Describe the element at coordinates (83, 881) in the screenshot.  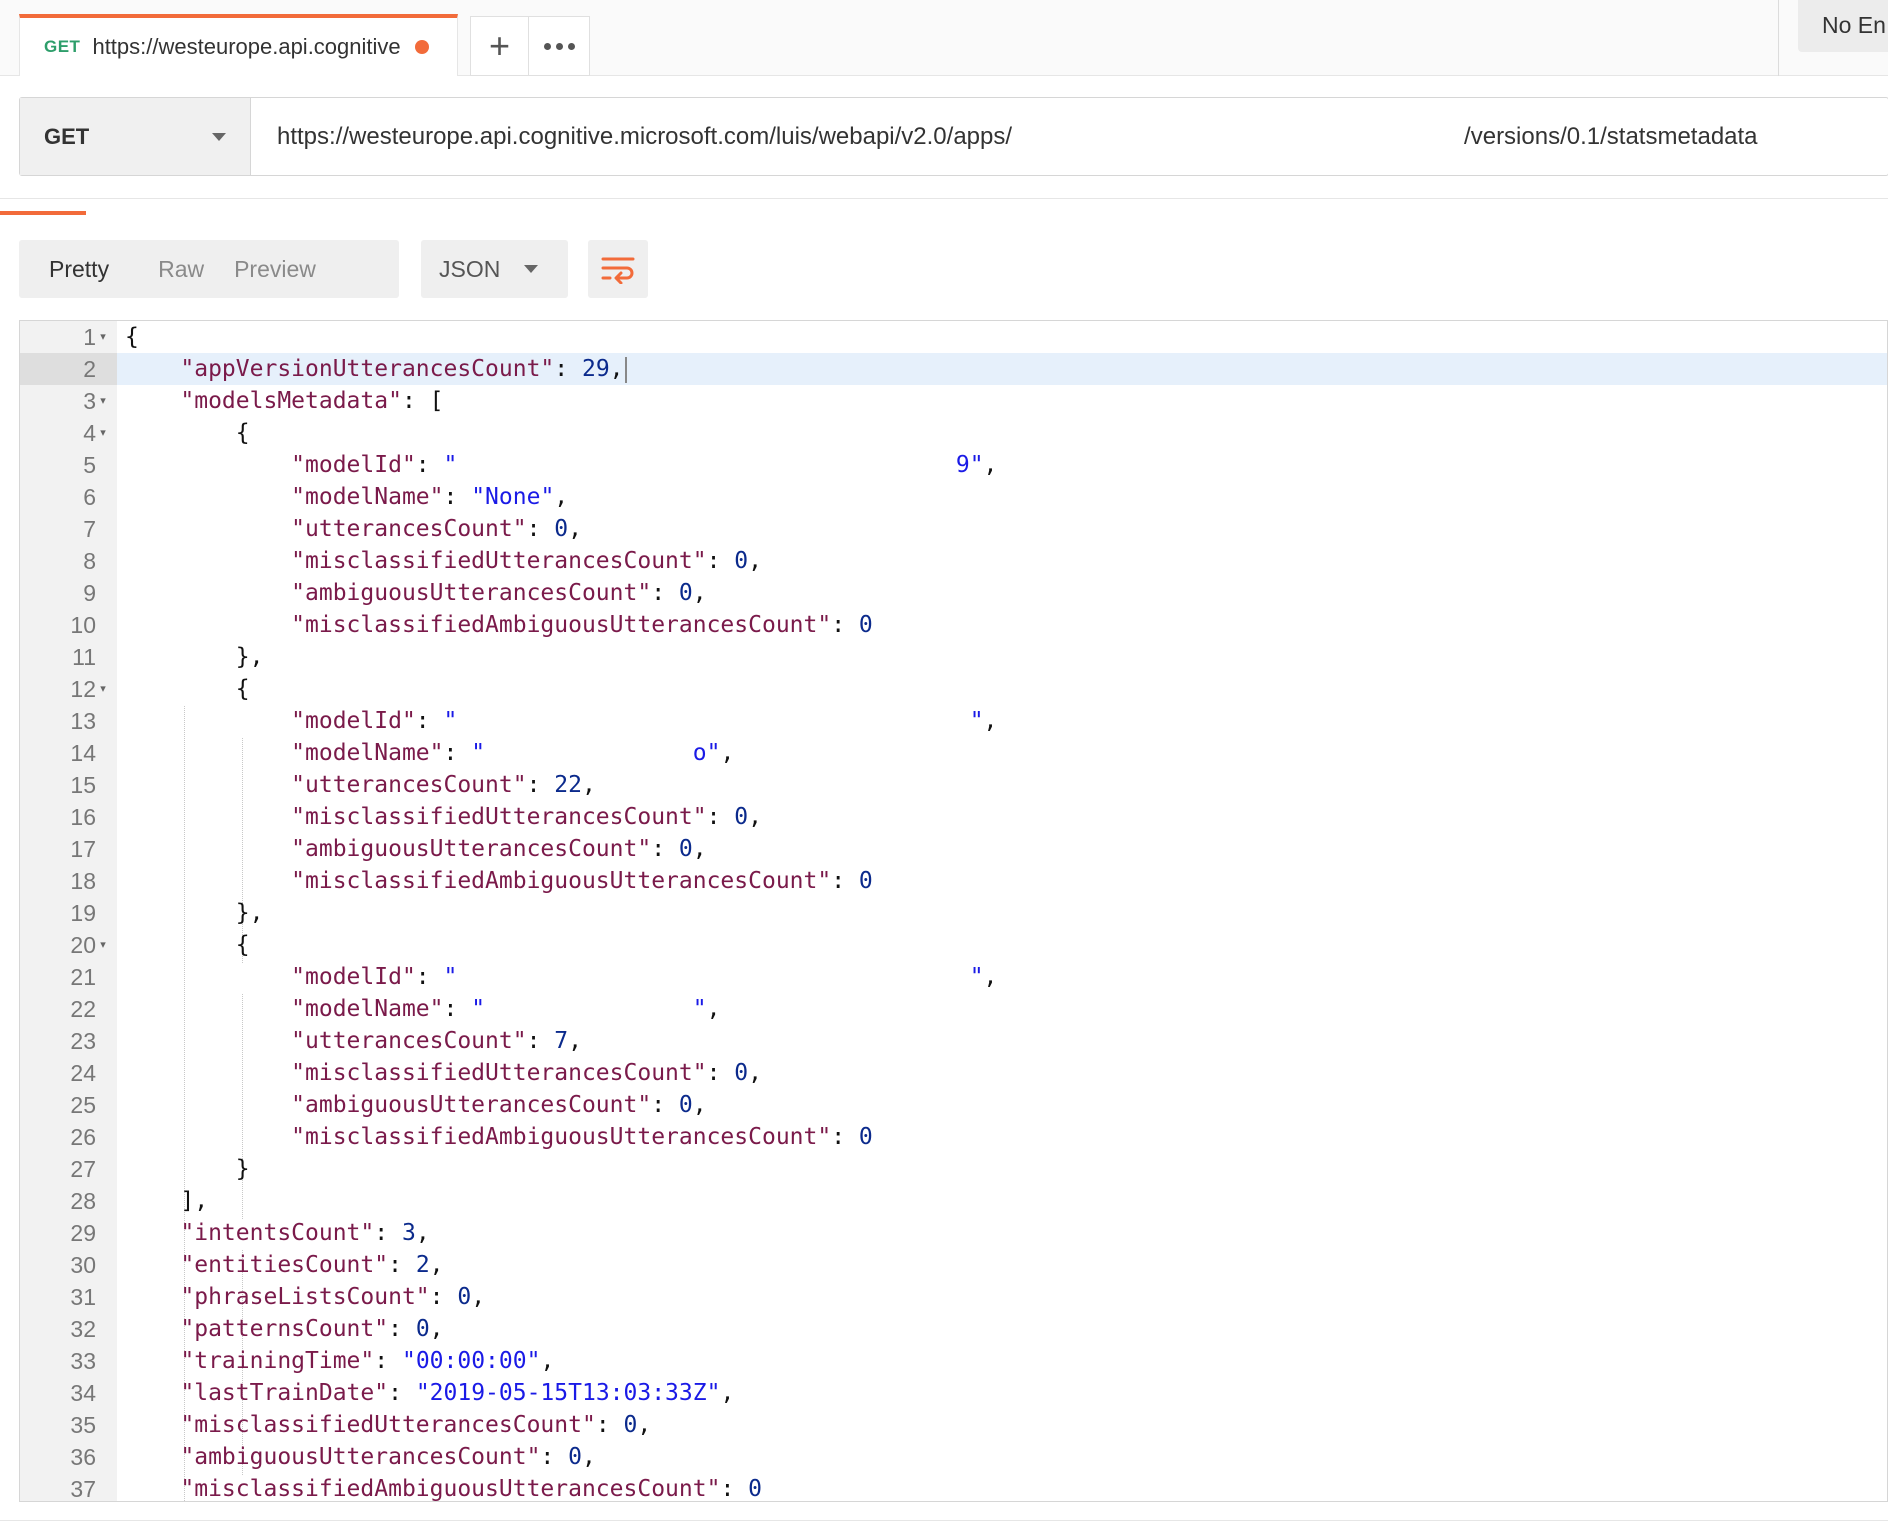
I see `line-number: 18` at that location.